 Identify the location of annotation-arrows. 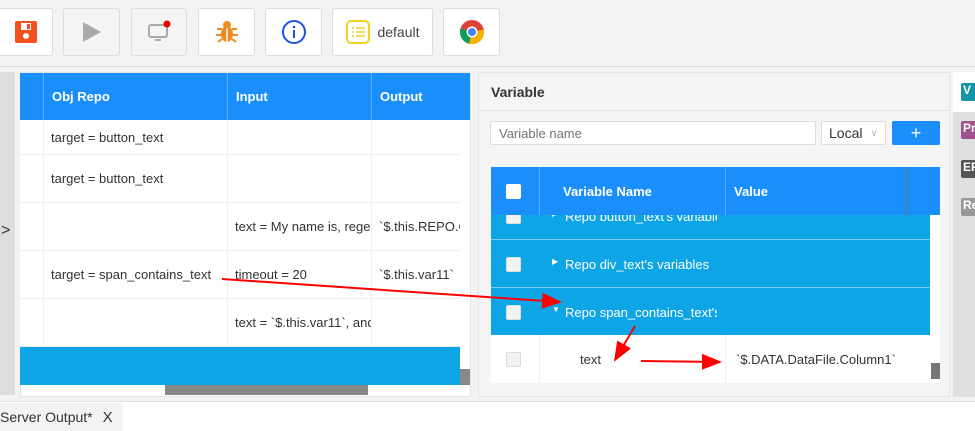
(471, 324).